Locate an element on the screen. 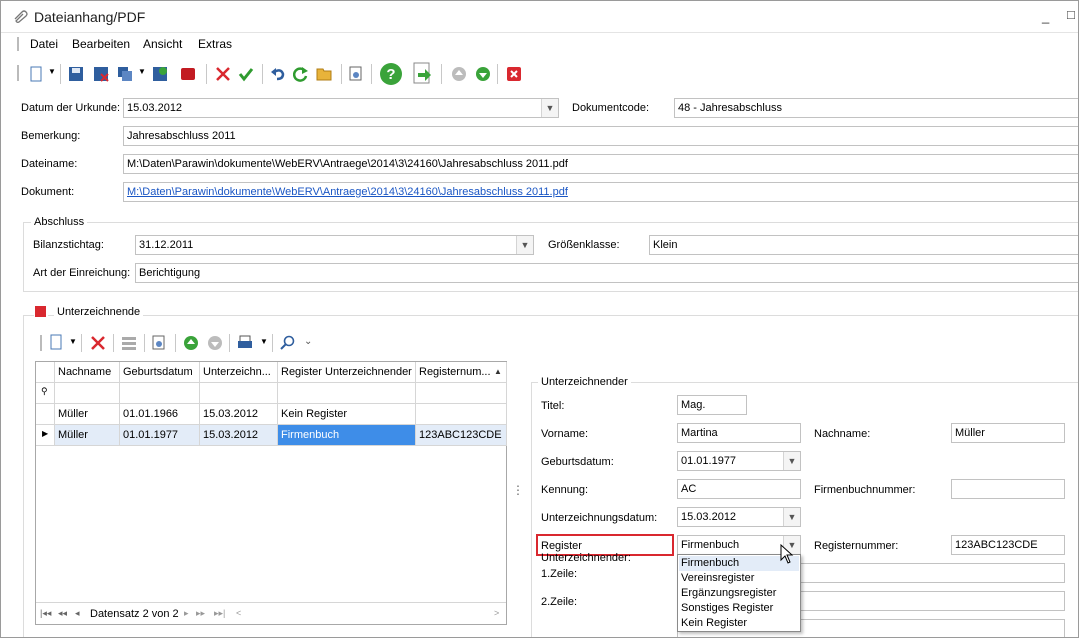 Image resolution: width=1079 pixels, height=638 pixels. open-folder-icon is located at coordinates (325, 74).